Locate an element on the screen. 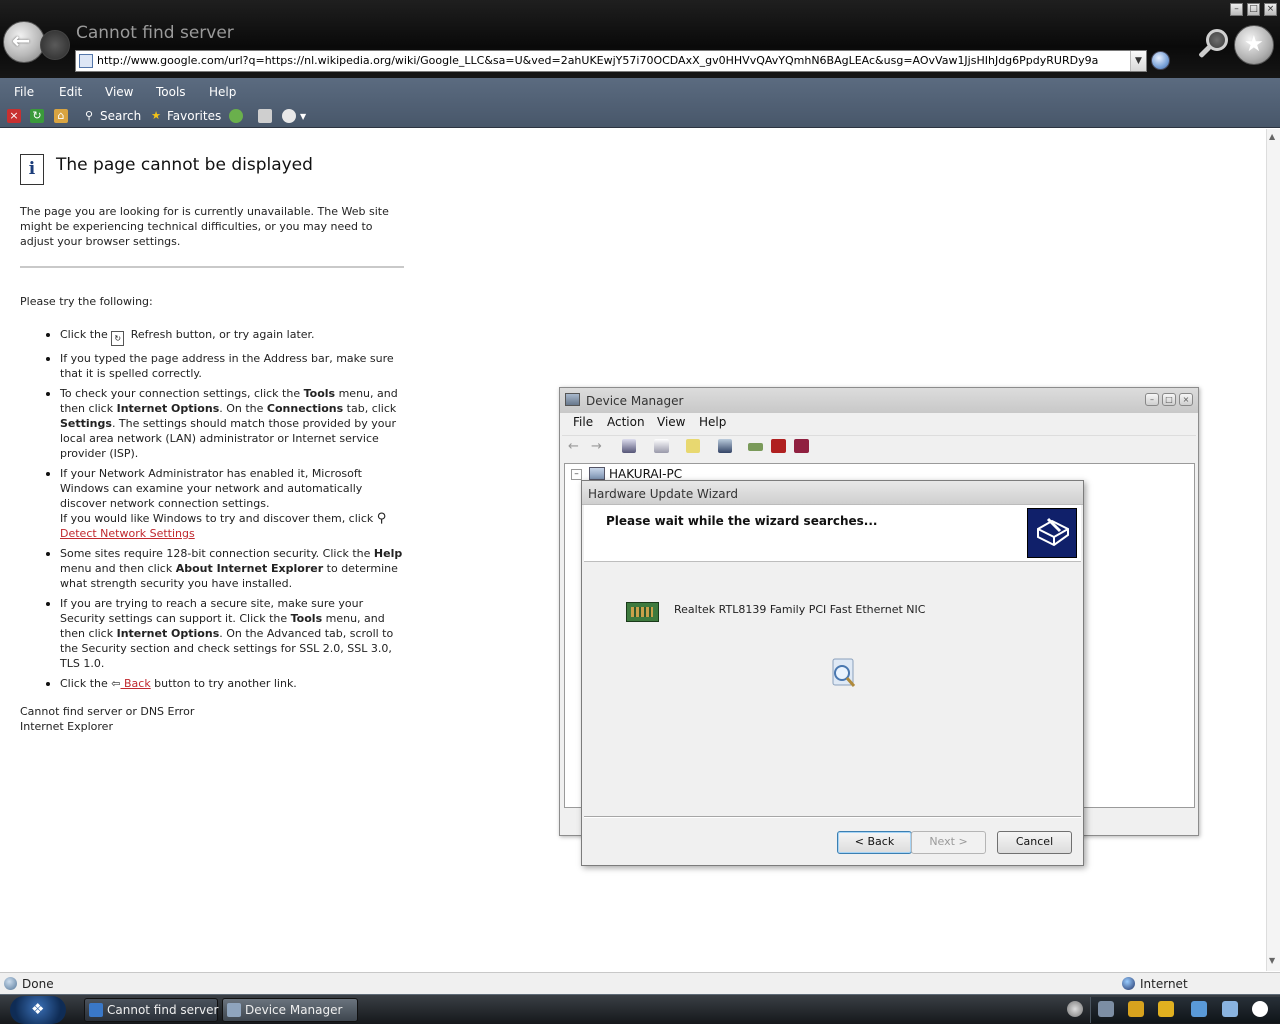  device-manager-toolbar: ← → is located at coordinates (879, 449).